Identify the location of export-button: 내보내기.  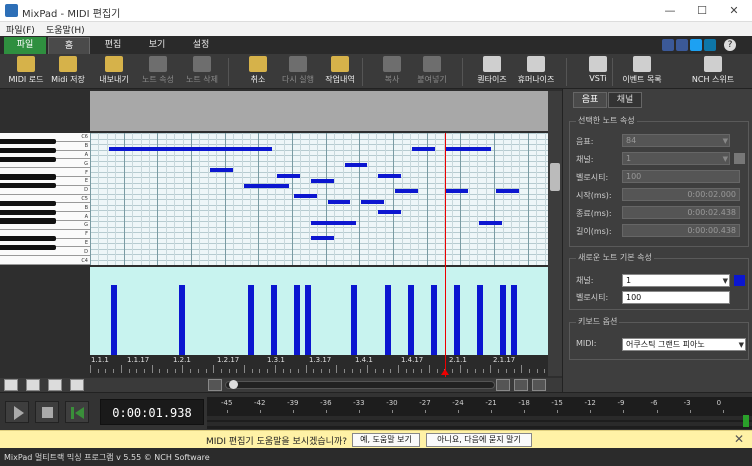
(114, 72).